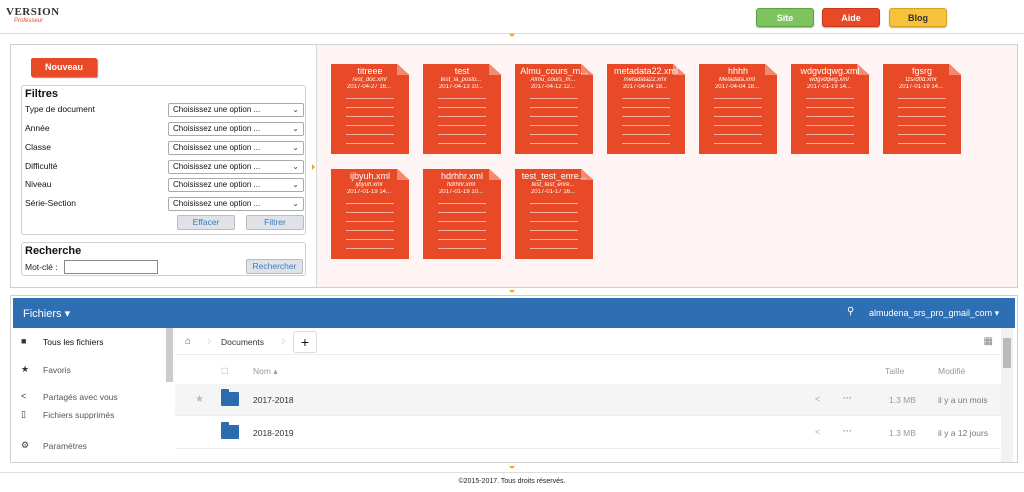 This screenshot has height=492, width=1024. I want to click on resize-arrow-icon, so click(313, 167).